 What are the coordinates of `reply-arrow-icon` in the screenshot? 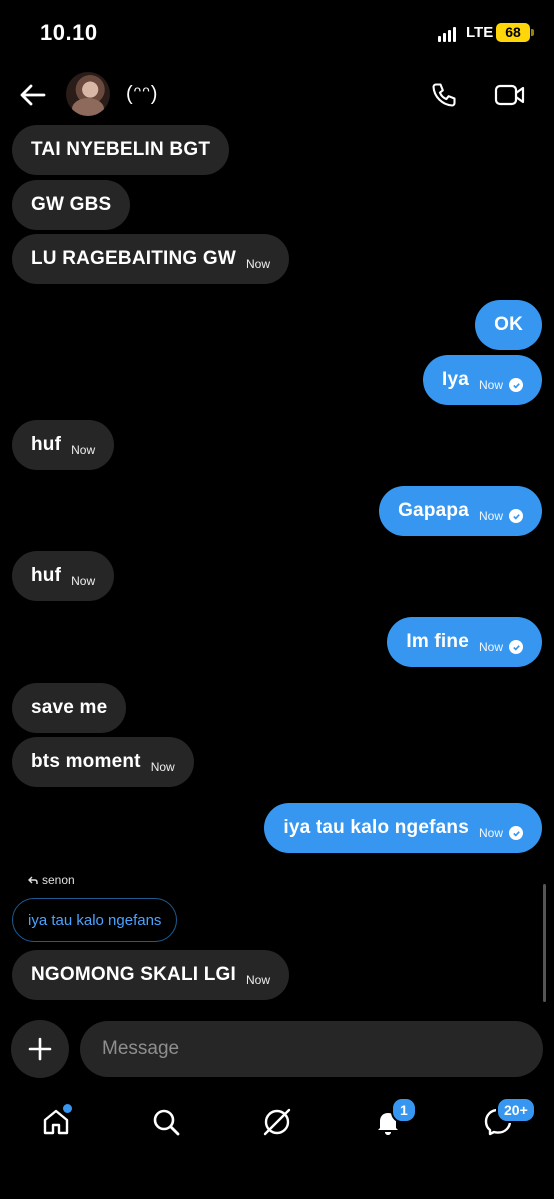 It's located at (33, 880).